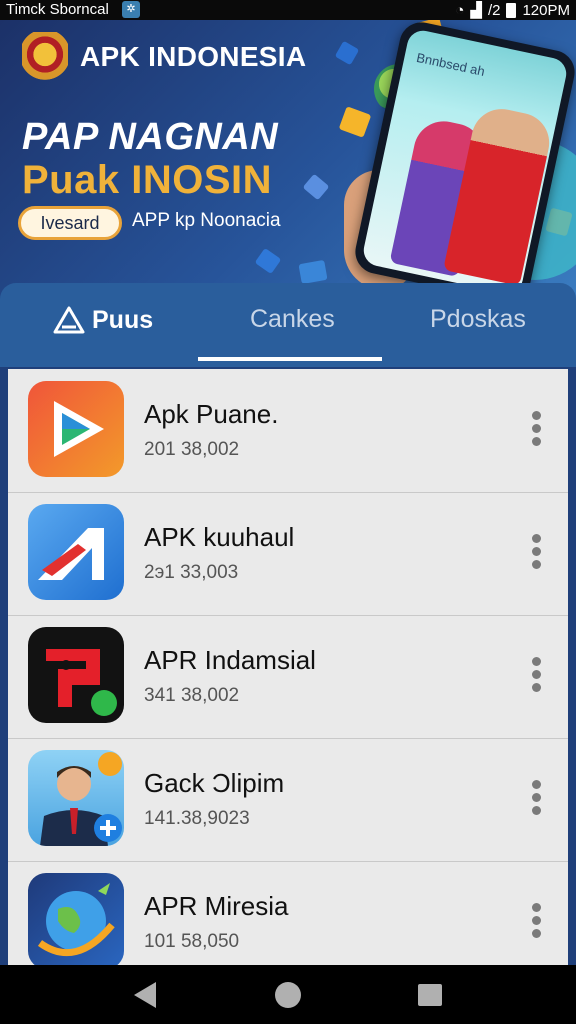 The image size is (576, 1024). What do you see at coordinates (494, 10) in the screenshot?
I see `signal-text: /2` at bounding box center [494, 10].